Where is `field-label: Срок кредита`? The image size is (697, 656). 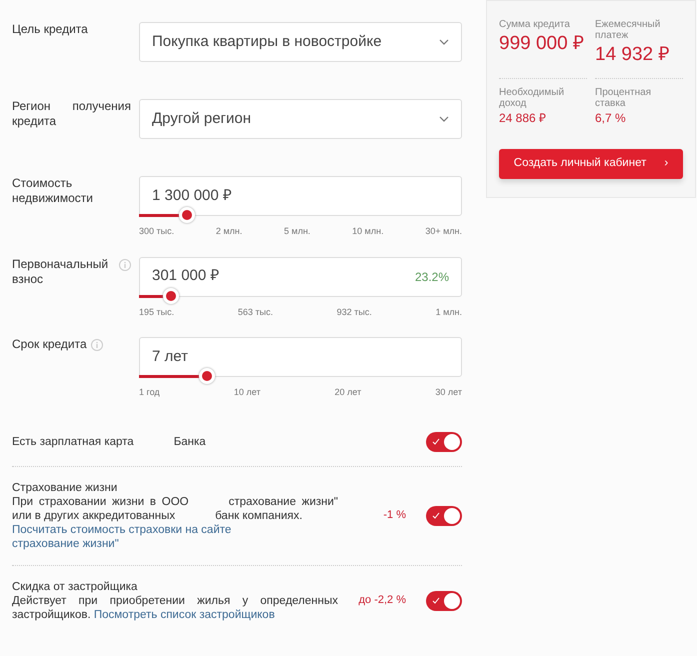
field-label: Срок кредита is located at coordinates (49, 344).